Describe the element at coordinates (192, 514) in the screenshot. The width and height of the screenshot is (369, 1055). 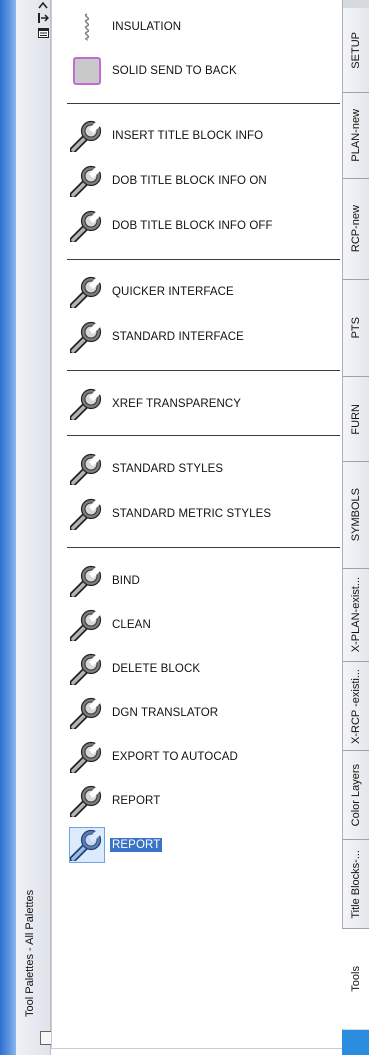
I see `tool-item-label: STANDARD METRIC STYLES` at that location.